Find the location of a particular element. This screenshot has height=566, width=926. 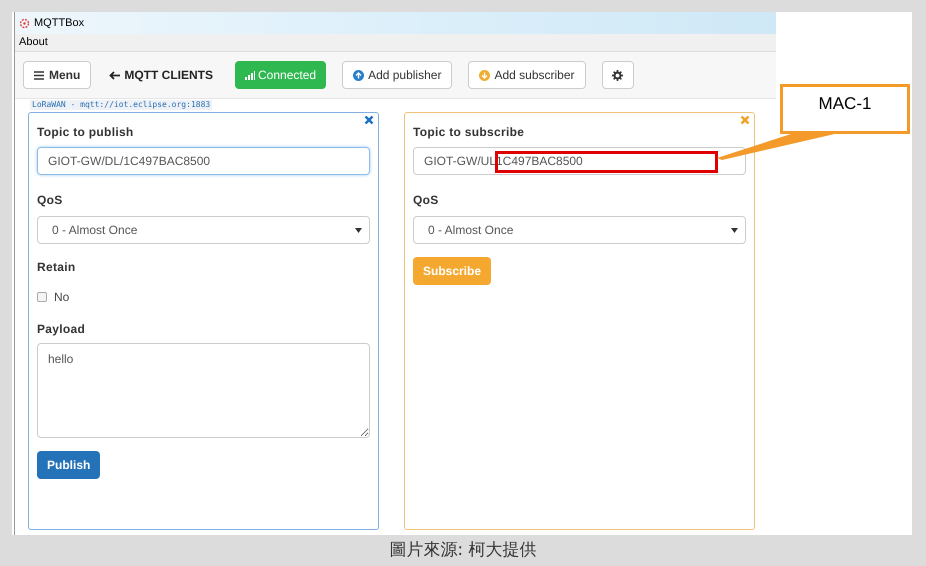

circle-arrow-up-icon is located at coordinates (358, 75).